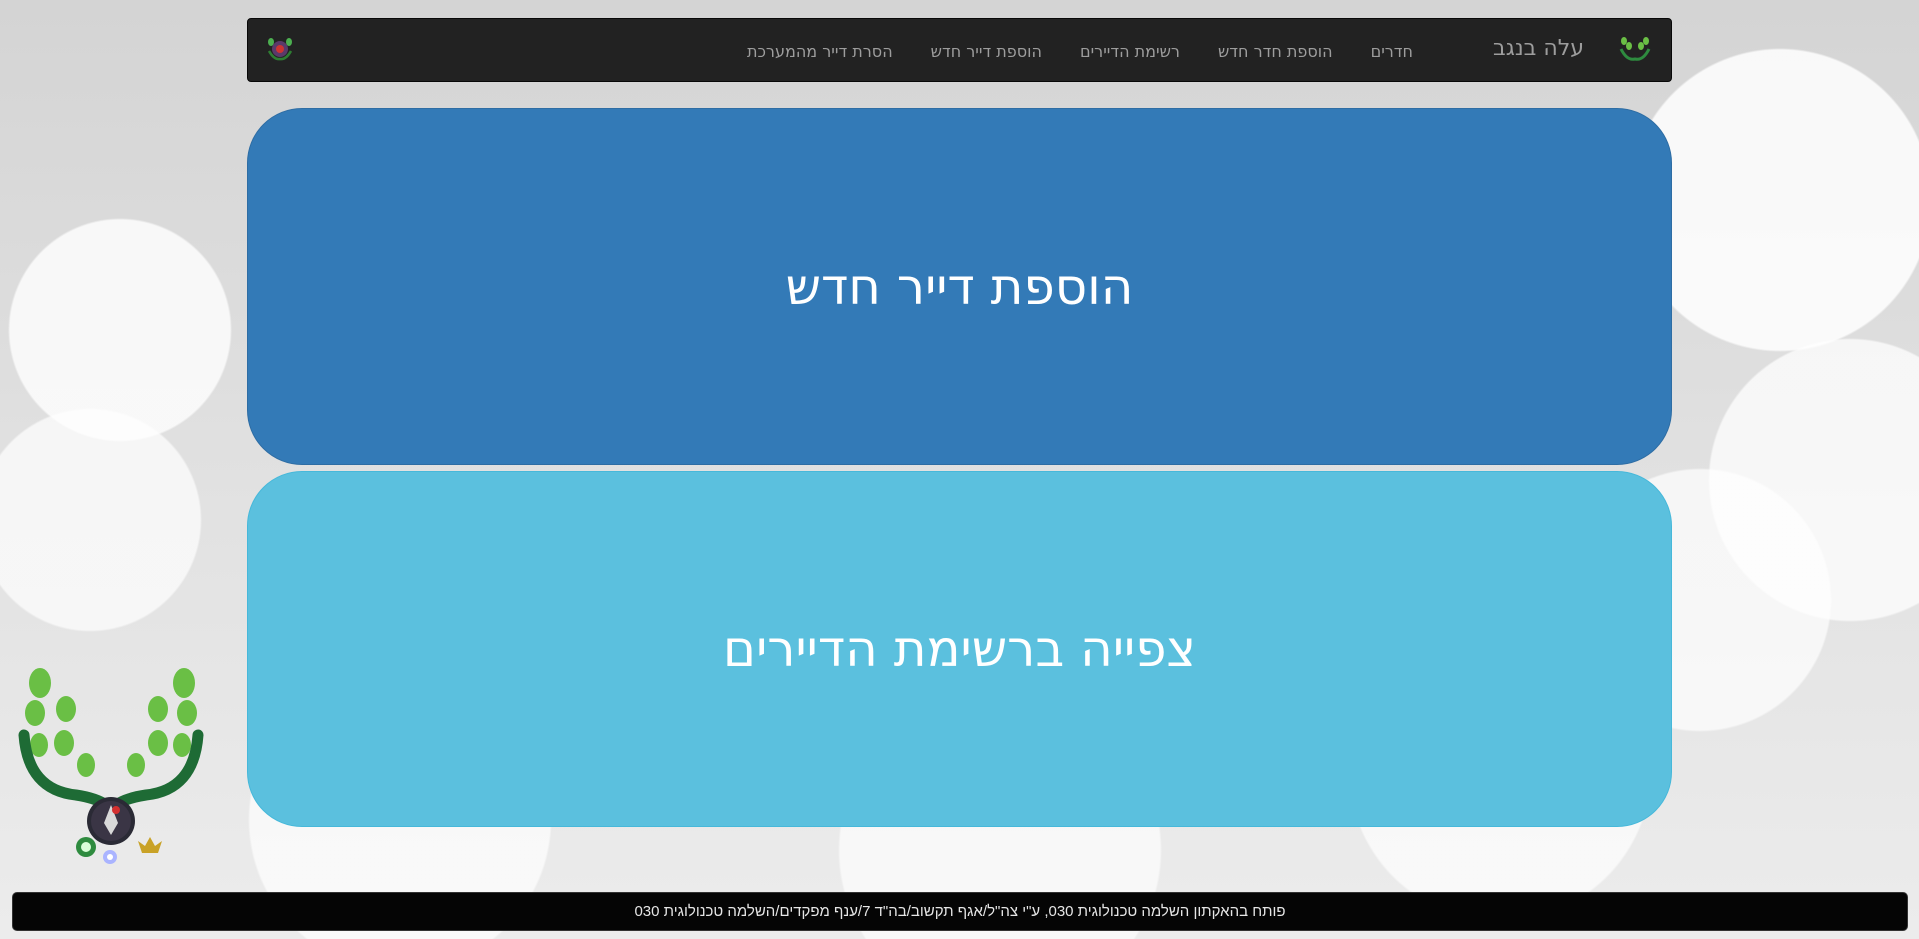 Image resolution: width=1919 pixels, height=939 pixels. I want to click on nav-link-rooms: חדרים, so click(1392, 51).